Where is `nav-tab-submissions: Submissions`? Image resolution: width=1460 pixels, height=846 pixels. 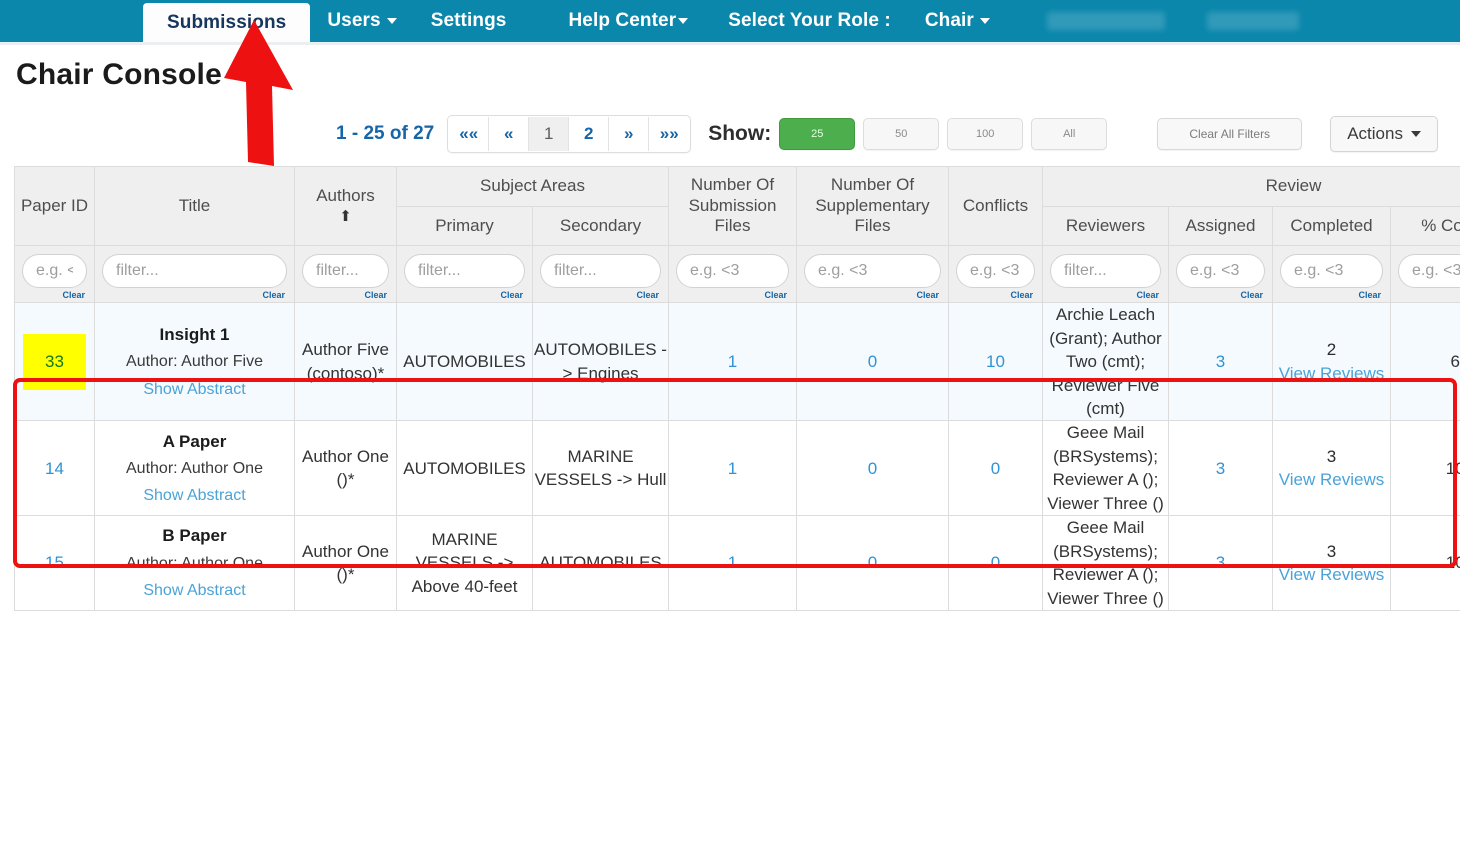 nav-tab-submissions: Submissions is located at coordinates (226, 22).